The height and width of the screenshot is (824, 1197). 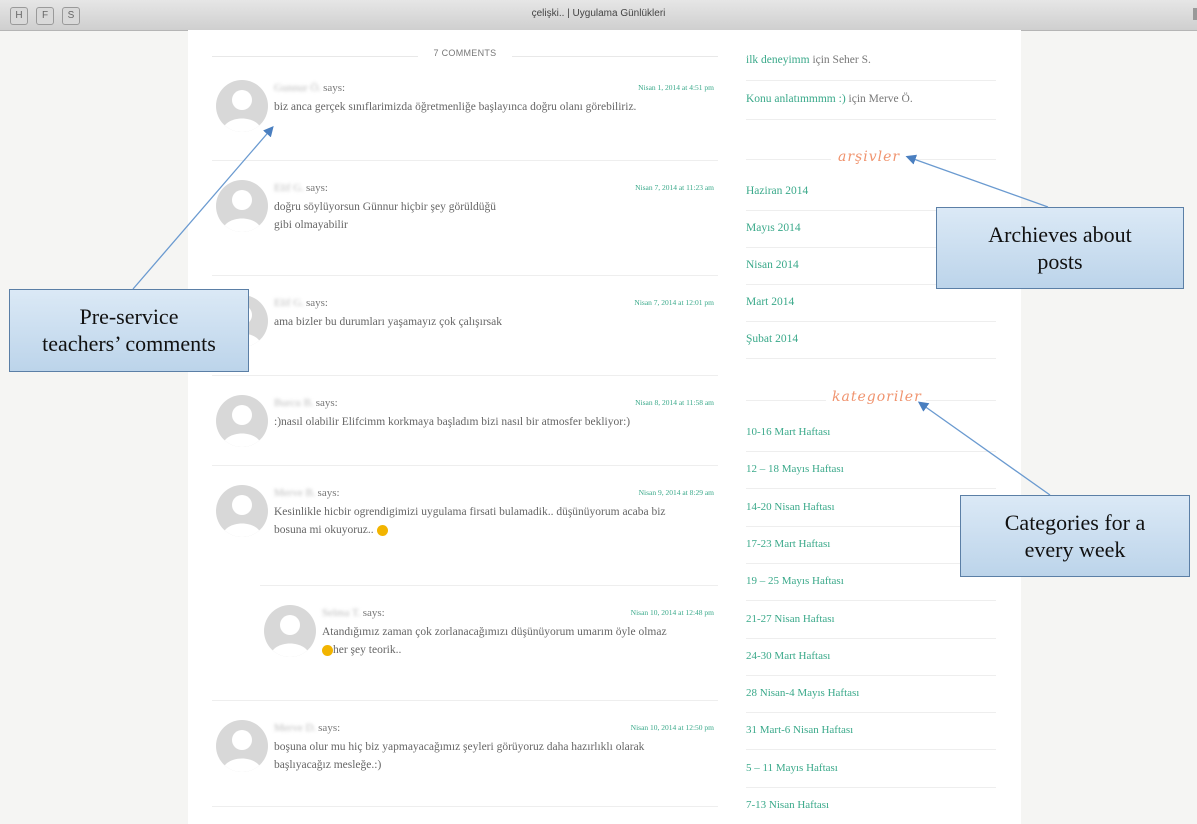 What do you see at coordinates (977, 181) in the screenshot?
I see `arrow-archives` at bounding box center [977, 181].